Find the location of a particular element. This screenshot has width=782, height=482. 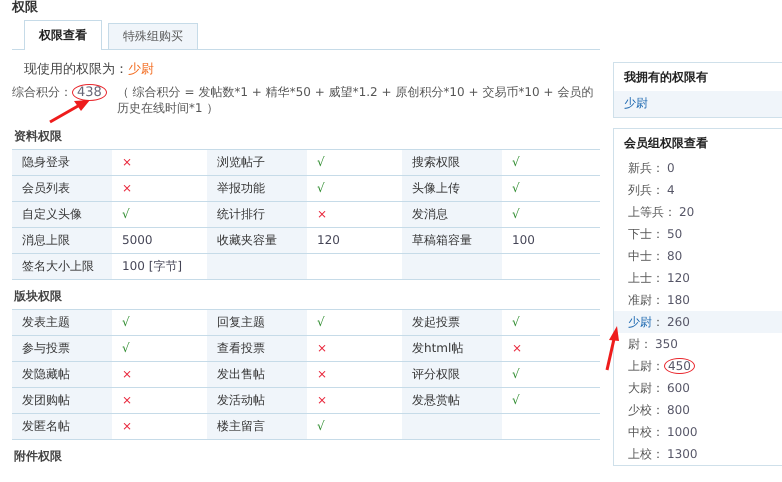

current-label: 现使用的权限为： is located at coordinates (76, 69).